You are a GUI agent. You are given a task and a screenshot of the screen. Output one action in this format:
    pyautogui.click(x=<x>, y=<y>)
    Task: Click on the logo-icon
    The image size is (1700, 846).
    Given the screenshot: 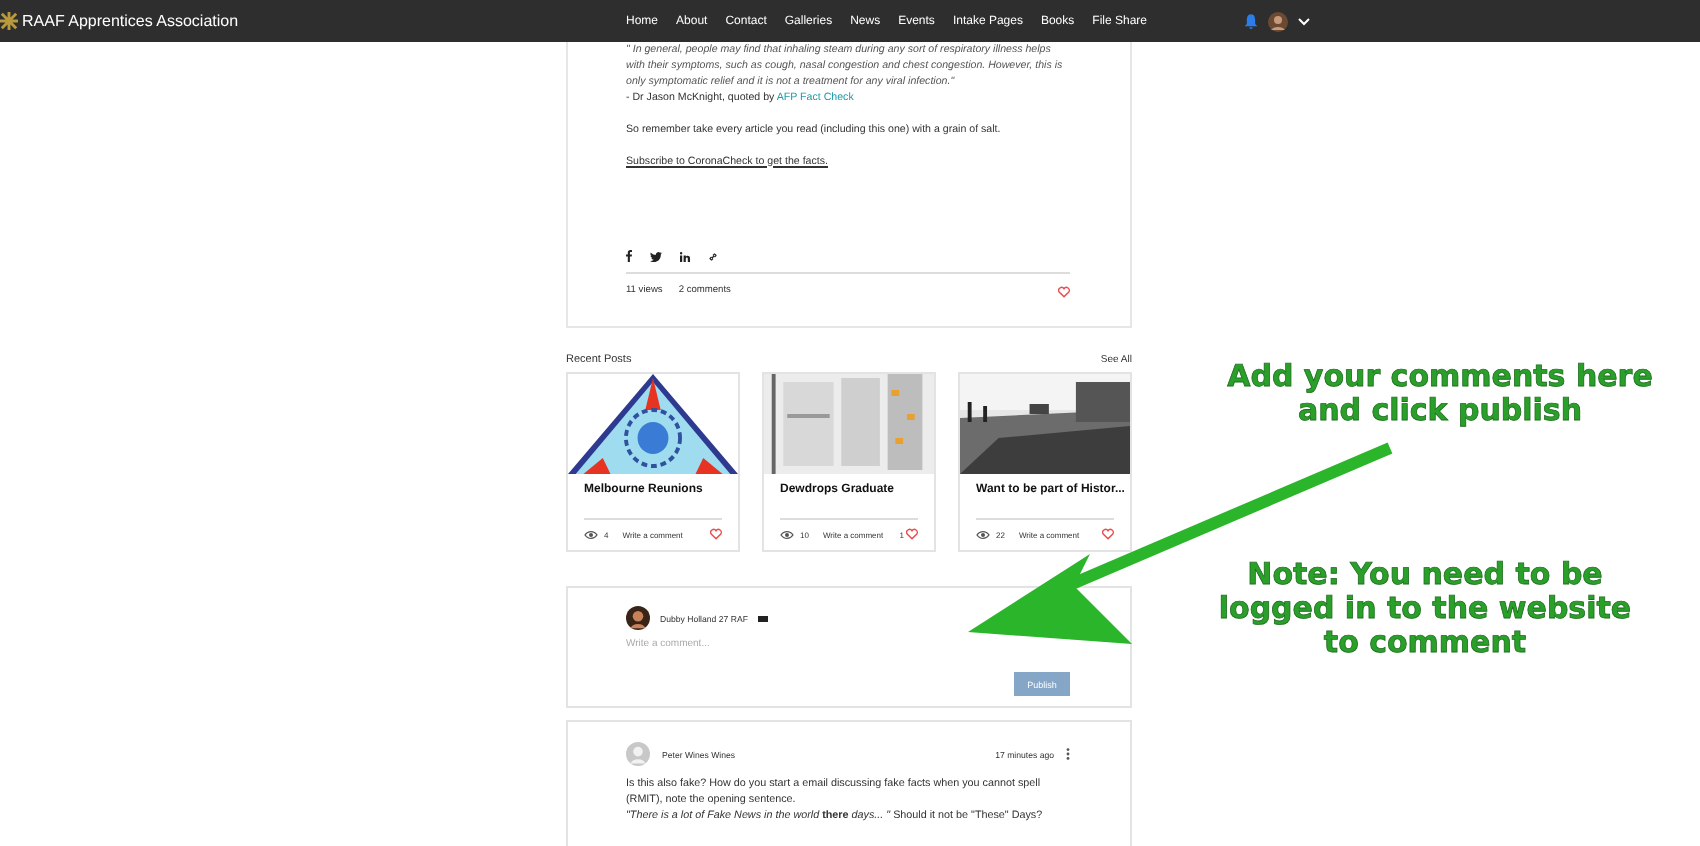 What is the action you would take?
    pyautogui.click(x=9, y=21)
    